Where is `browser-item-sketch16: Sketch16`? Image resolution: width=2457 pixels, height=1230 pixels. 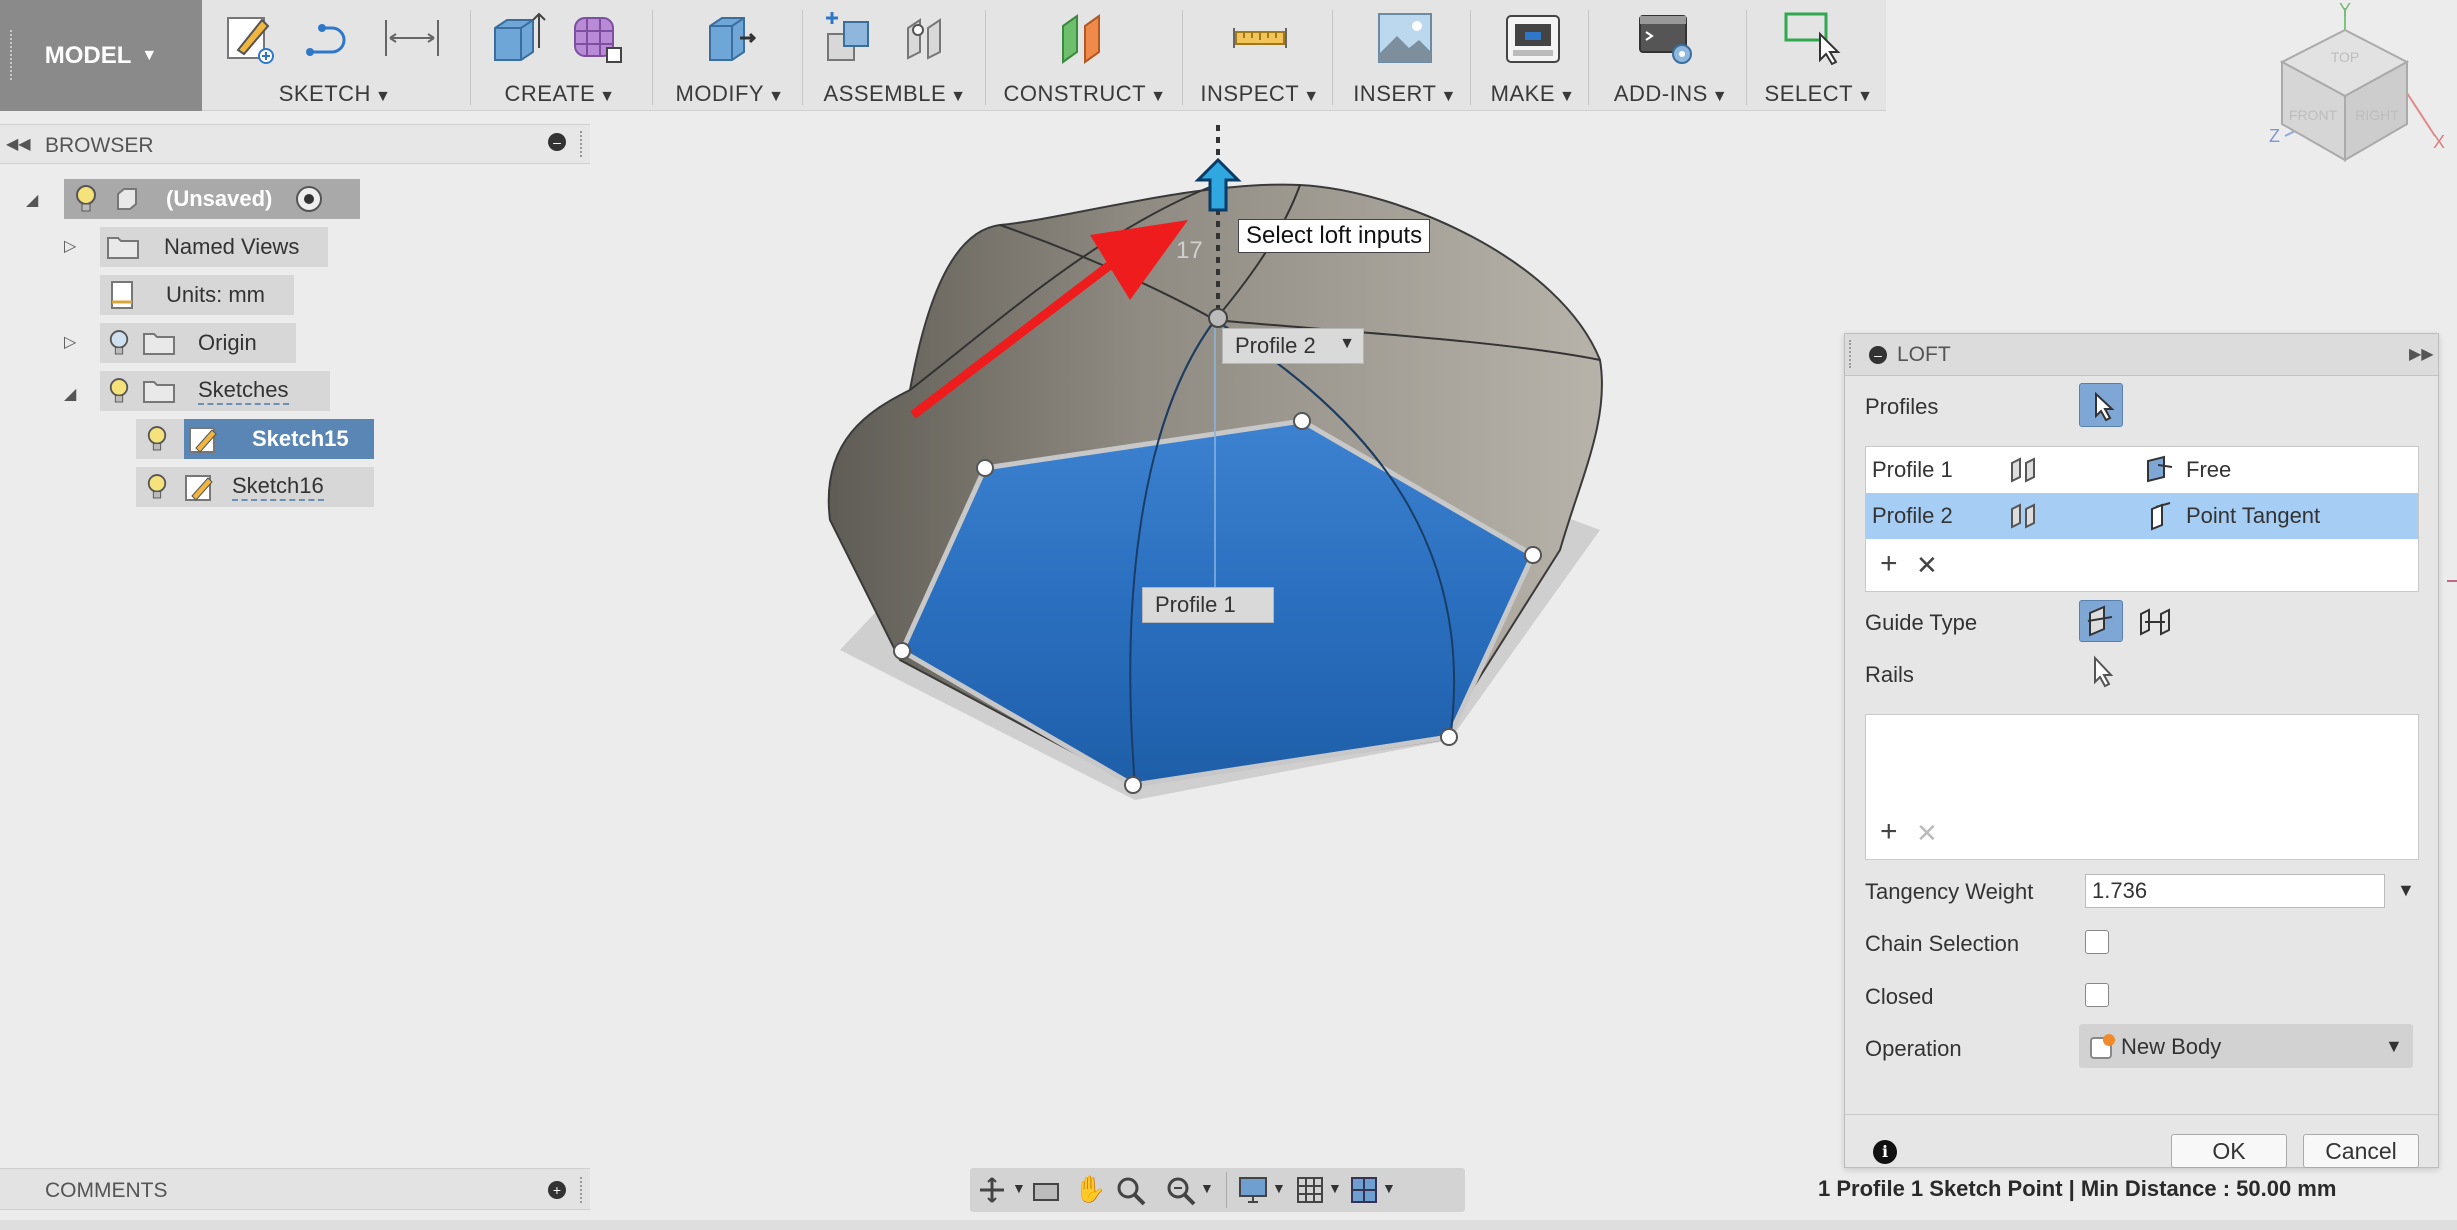 browser-item-sketch16: Sketch16 is located at coordinates (255, 487).